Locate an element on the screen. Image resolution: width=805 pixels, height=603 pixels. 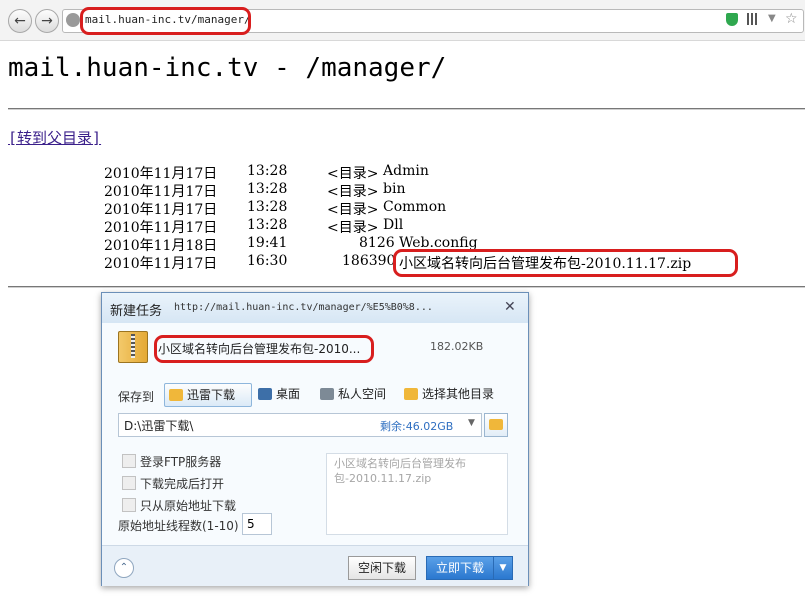
entry-size: 8126 is located at coordinates (377, 243).